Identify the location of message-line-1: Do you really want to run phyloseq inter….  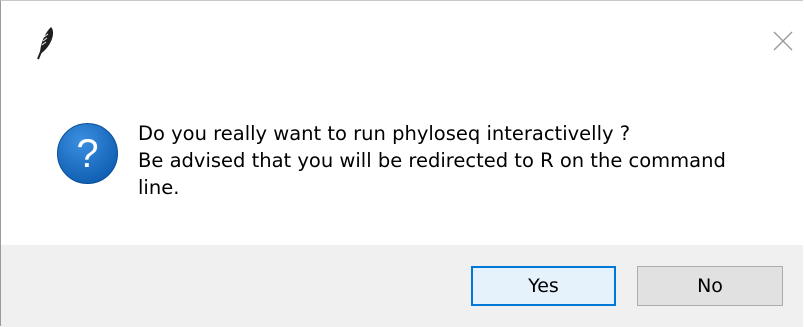
(384, 133).